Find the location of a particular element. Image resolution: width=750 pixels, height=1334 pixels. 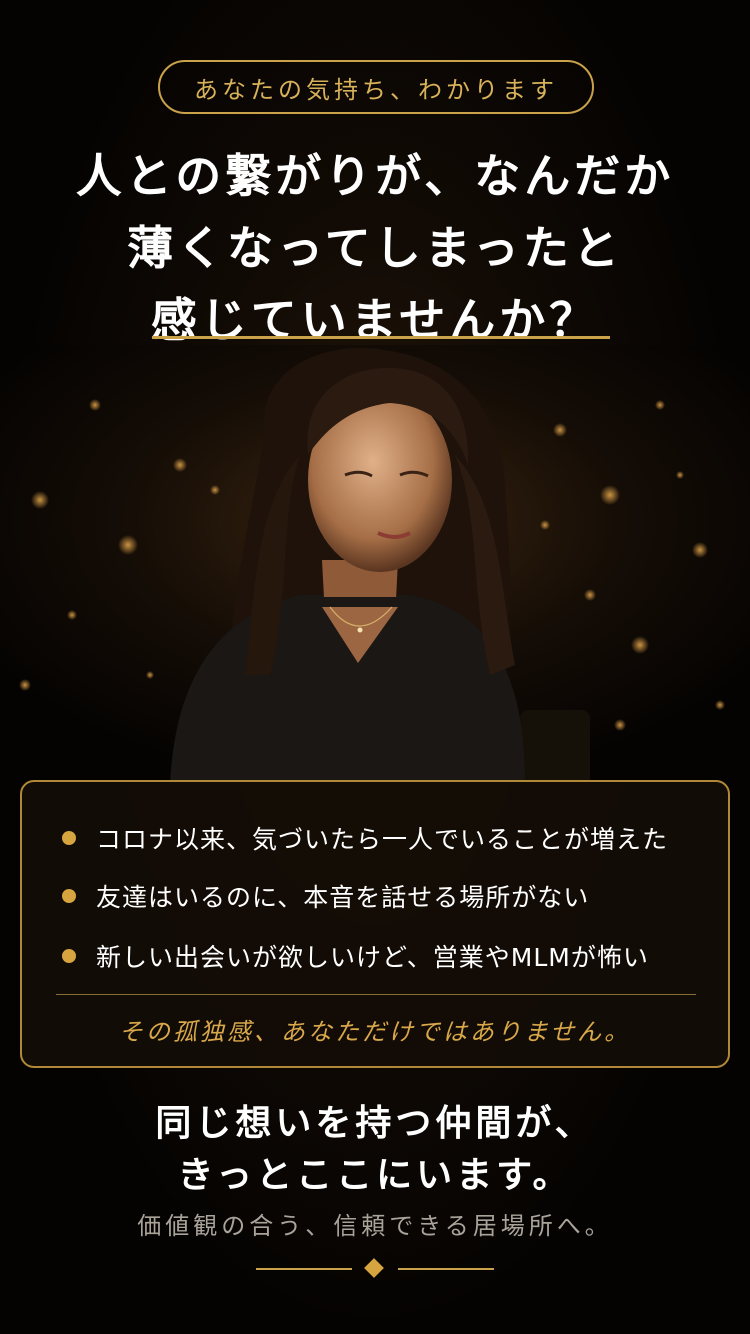

list-item-text: コロナ以来、気づいたら一人でいることが増えた is located at coordinates (382, 839).